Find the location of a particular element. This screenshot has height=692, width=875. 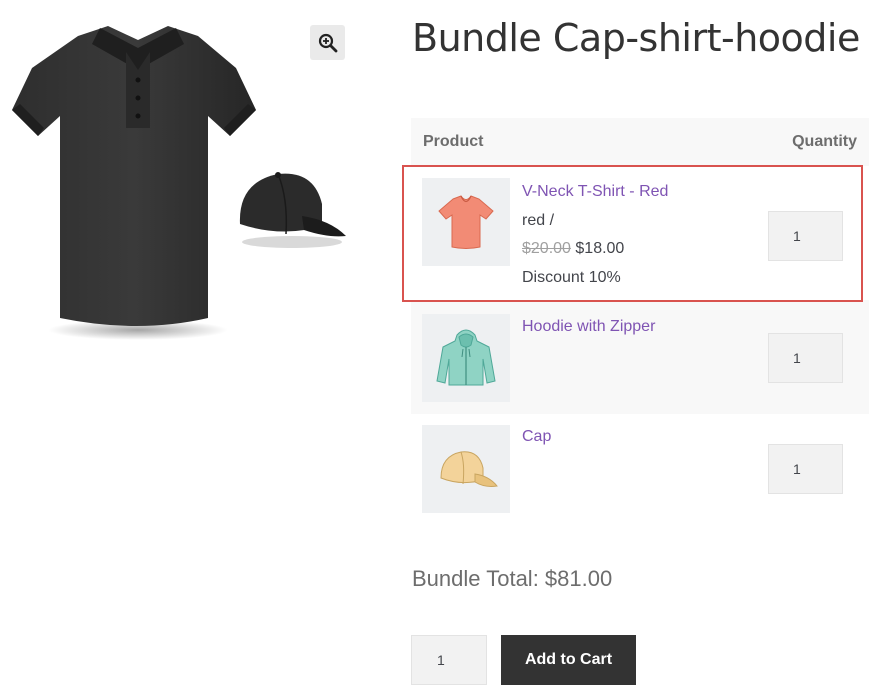

page-title: Bundle Cap-shirt-hoodie is located at coordinates (636, 38).